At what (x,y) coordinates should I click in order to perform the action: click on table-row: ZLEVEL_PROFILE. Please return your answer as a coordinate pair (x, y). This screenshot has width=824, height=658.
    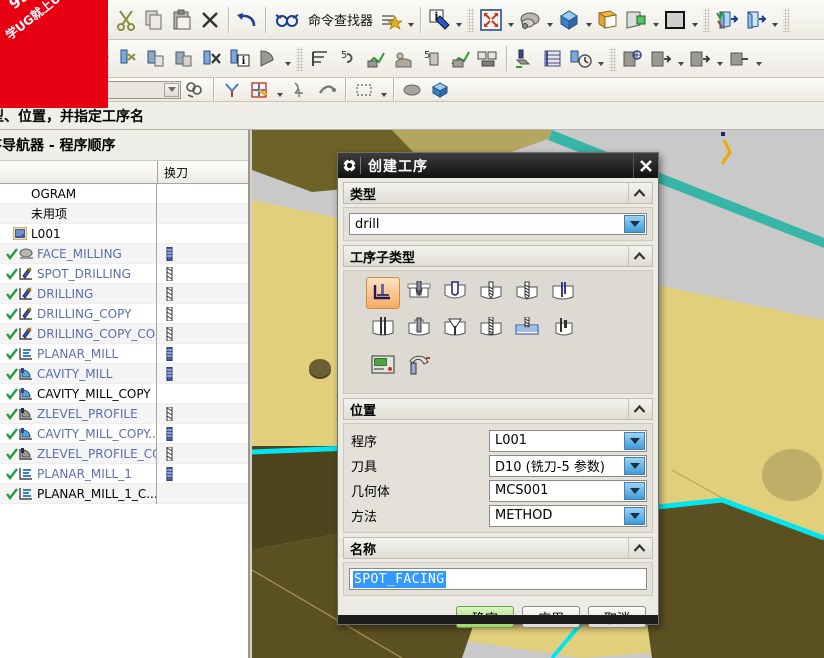
    Looking at the image, I should click on (124, 413).